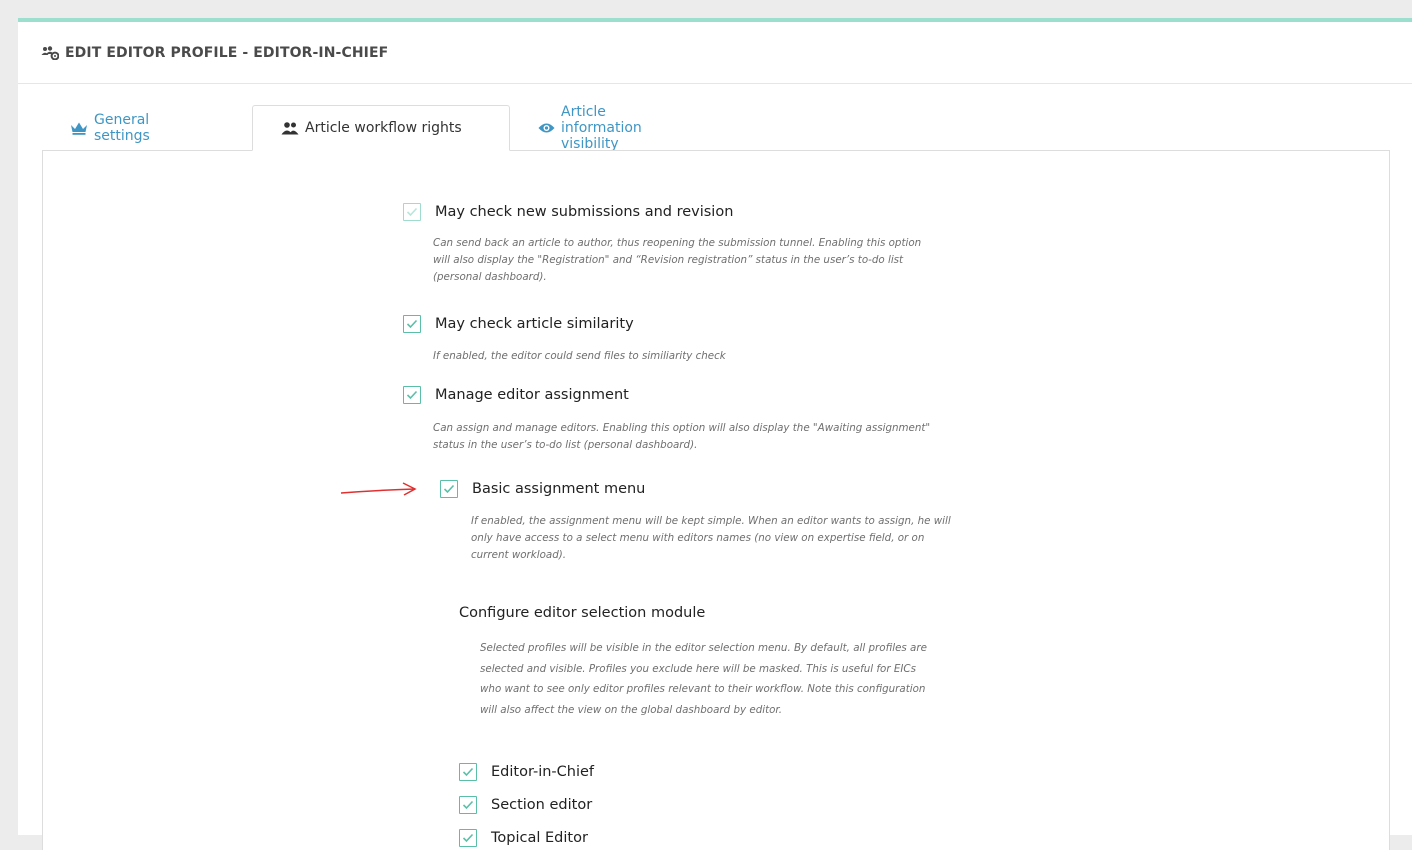 Image resolution: width=1412 pixels, height=850 pixels. I want to click on tab-label: Article information visibility, so click(601, 128).